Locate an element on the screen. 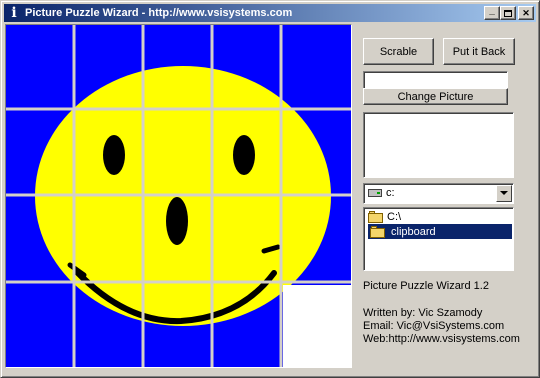 This screenshot has height=378, width=540. directory-item-clipboard: clipboard is located at coordinates (440, 231).